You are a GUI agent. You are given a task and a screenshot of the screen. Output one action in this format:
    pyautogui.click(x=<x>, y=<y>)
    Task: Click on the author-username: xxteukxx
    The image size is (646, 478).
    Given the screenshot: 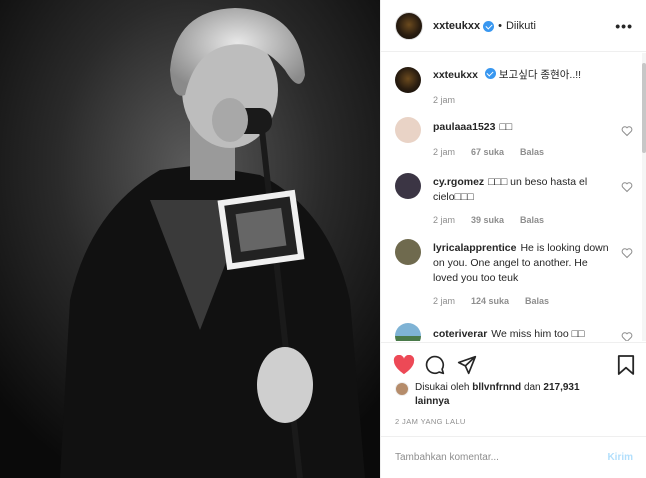 What is the action you would take?
    pyautogui.click(x=456, y=26)
    